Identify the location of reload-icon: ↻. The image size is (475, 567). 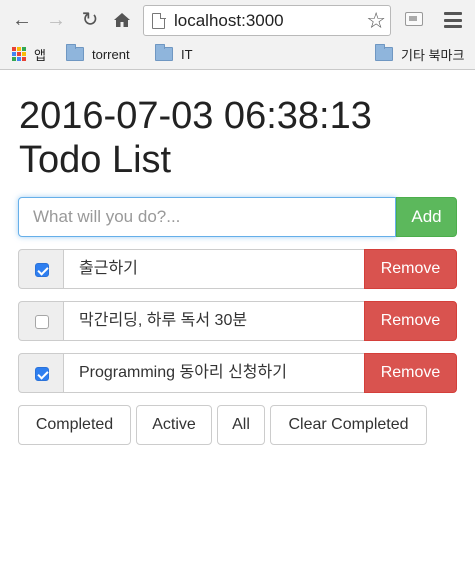
(90, 20).